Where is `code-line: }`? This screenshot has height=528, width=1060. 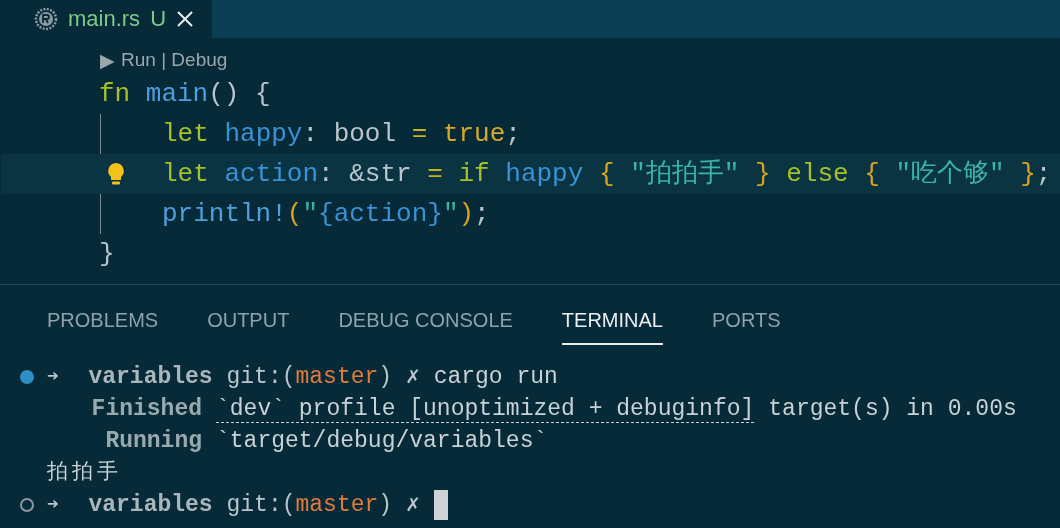
code-line: } is located at coordinates (107, 254).